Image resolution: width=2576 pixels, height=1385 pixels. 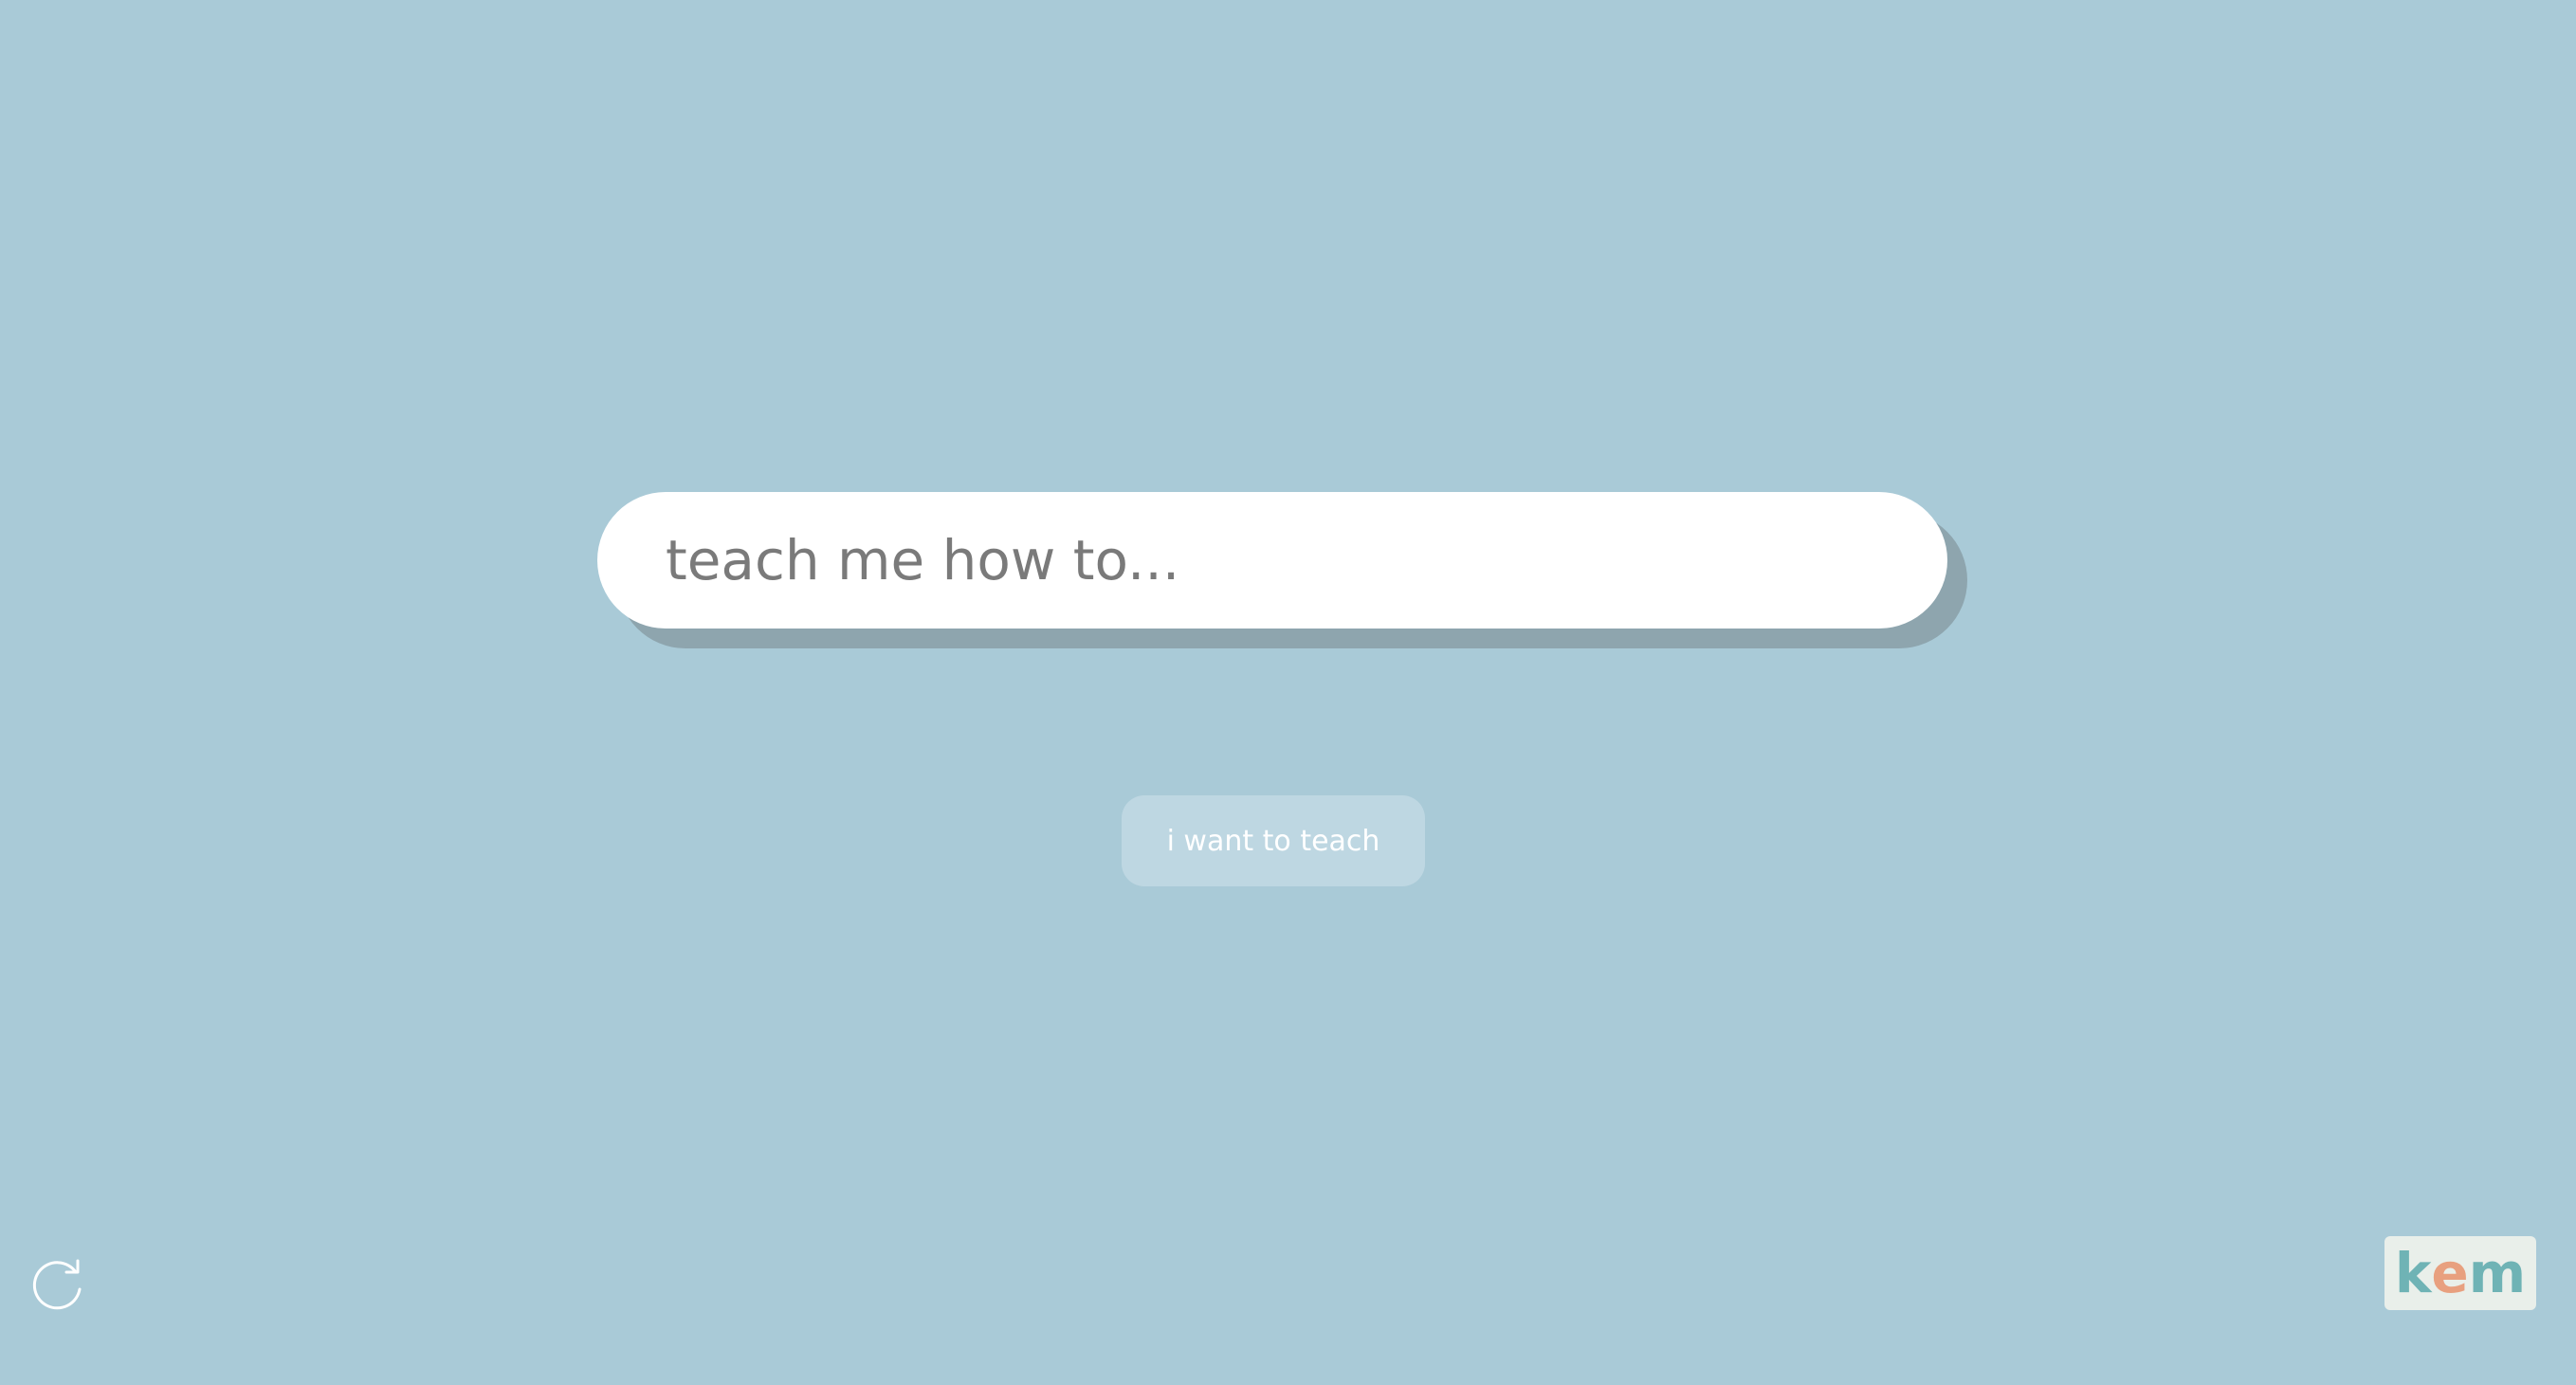 What do you see at coordinates (2450, 1273) in the screenshot?
I see `logo-letter-e: e` at bounding box center [2450, 1273].